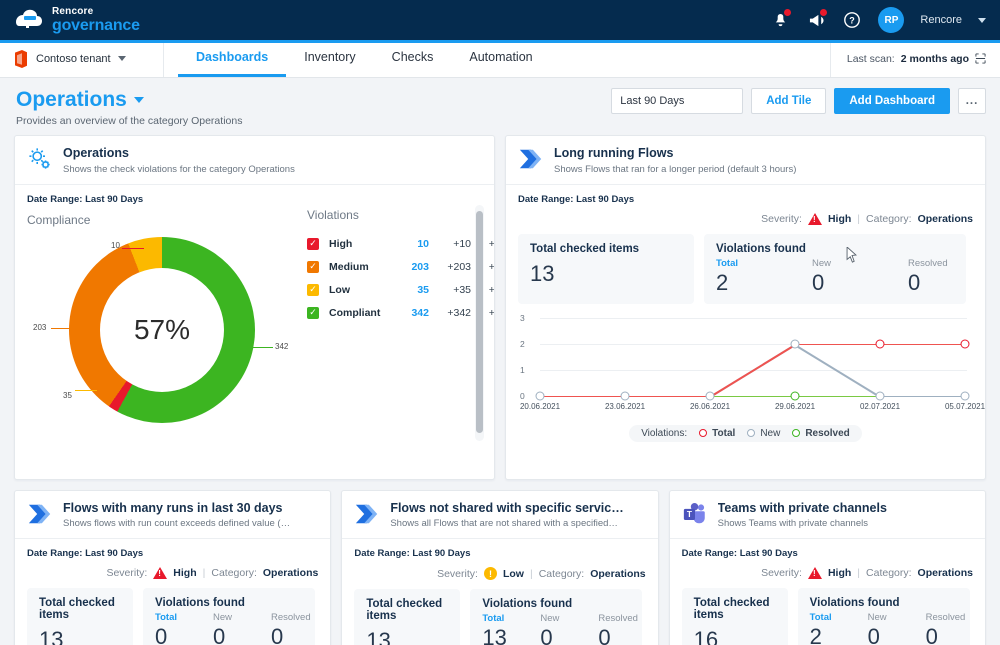 This screenshot has width=1000, height=645. I want to click on kpi-label: Resolved, so click(291, 618).